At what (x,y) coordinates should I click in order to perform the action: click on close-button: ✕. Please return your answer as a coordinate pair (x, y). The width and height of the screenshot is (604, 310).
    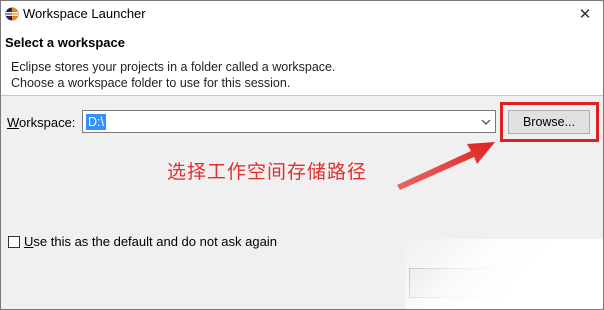
    Looking at the image, I should click on (585, 14).